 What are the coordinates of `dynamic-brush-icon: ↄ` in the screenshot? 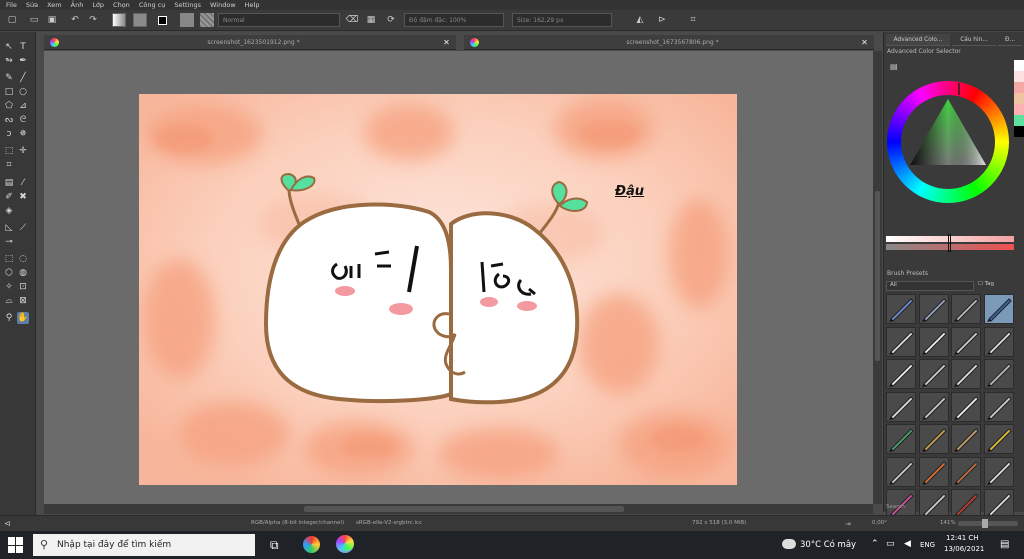 It's located at (9, 134).